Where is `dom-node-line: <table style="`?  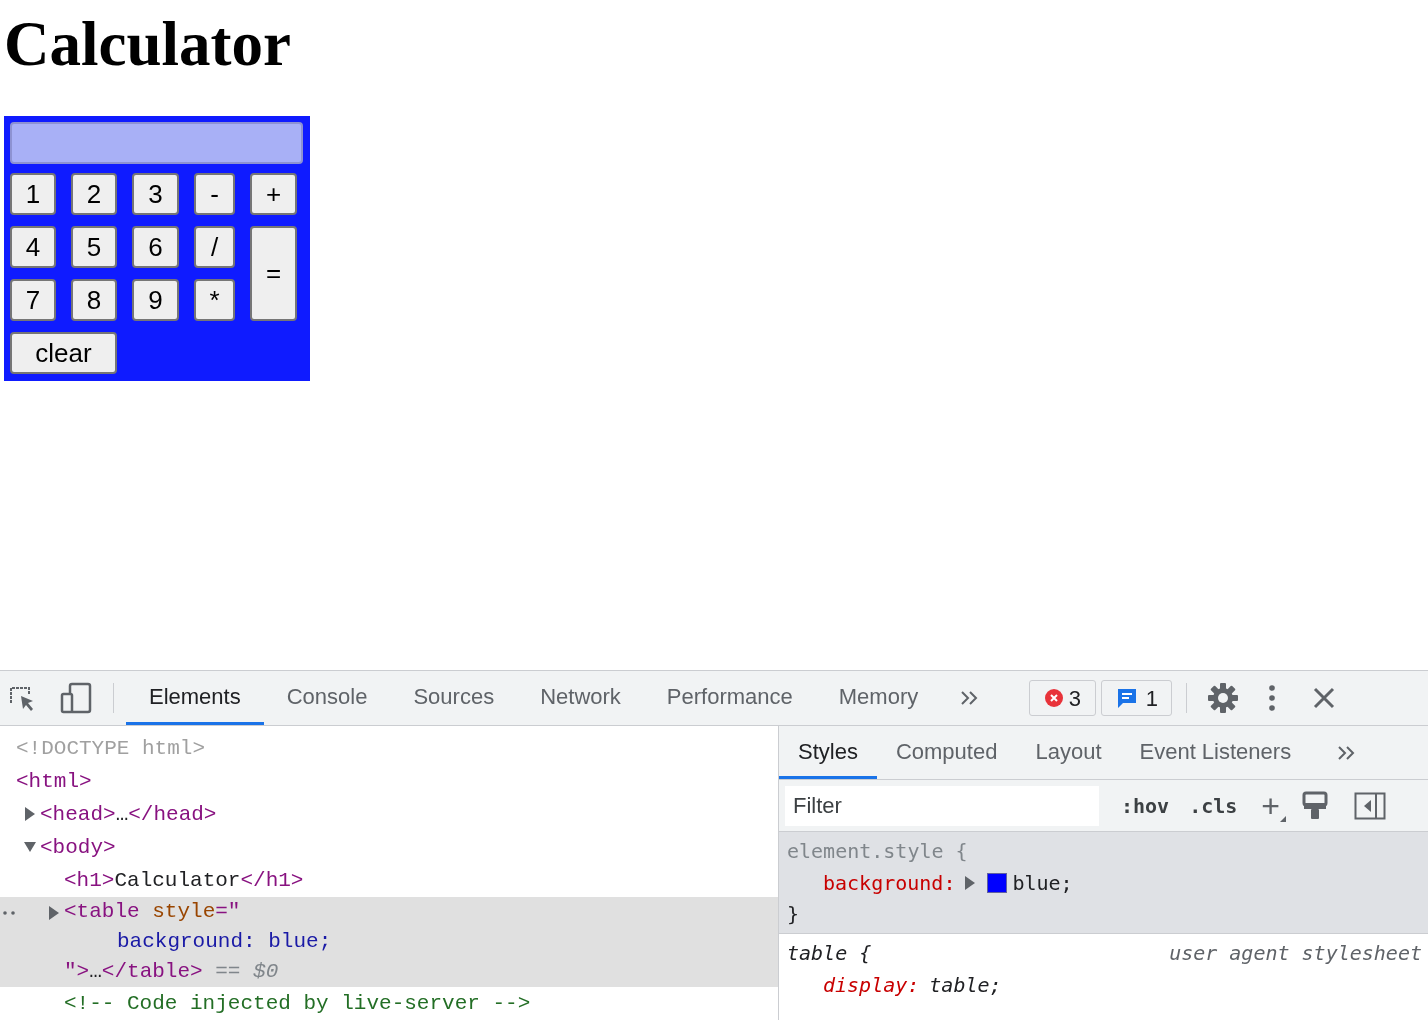
dom-node-line: <table style=" is located at coordinates (152, 912).